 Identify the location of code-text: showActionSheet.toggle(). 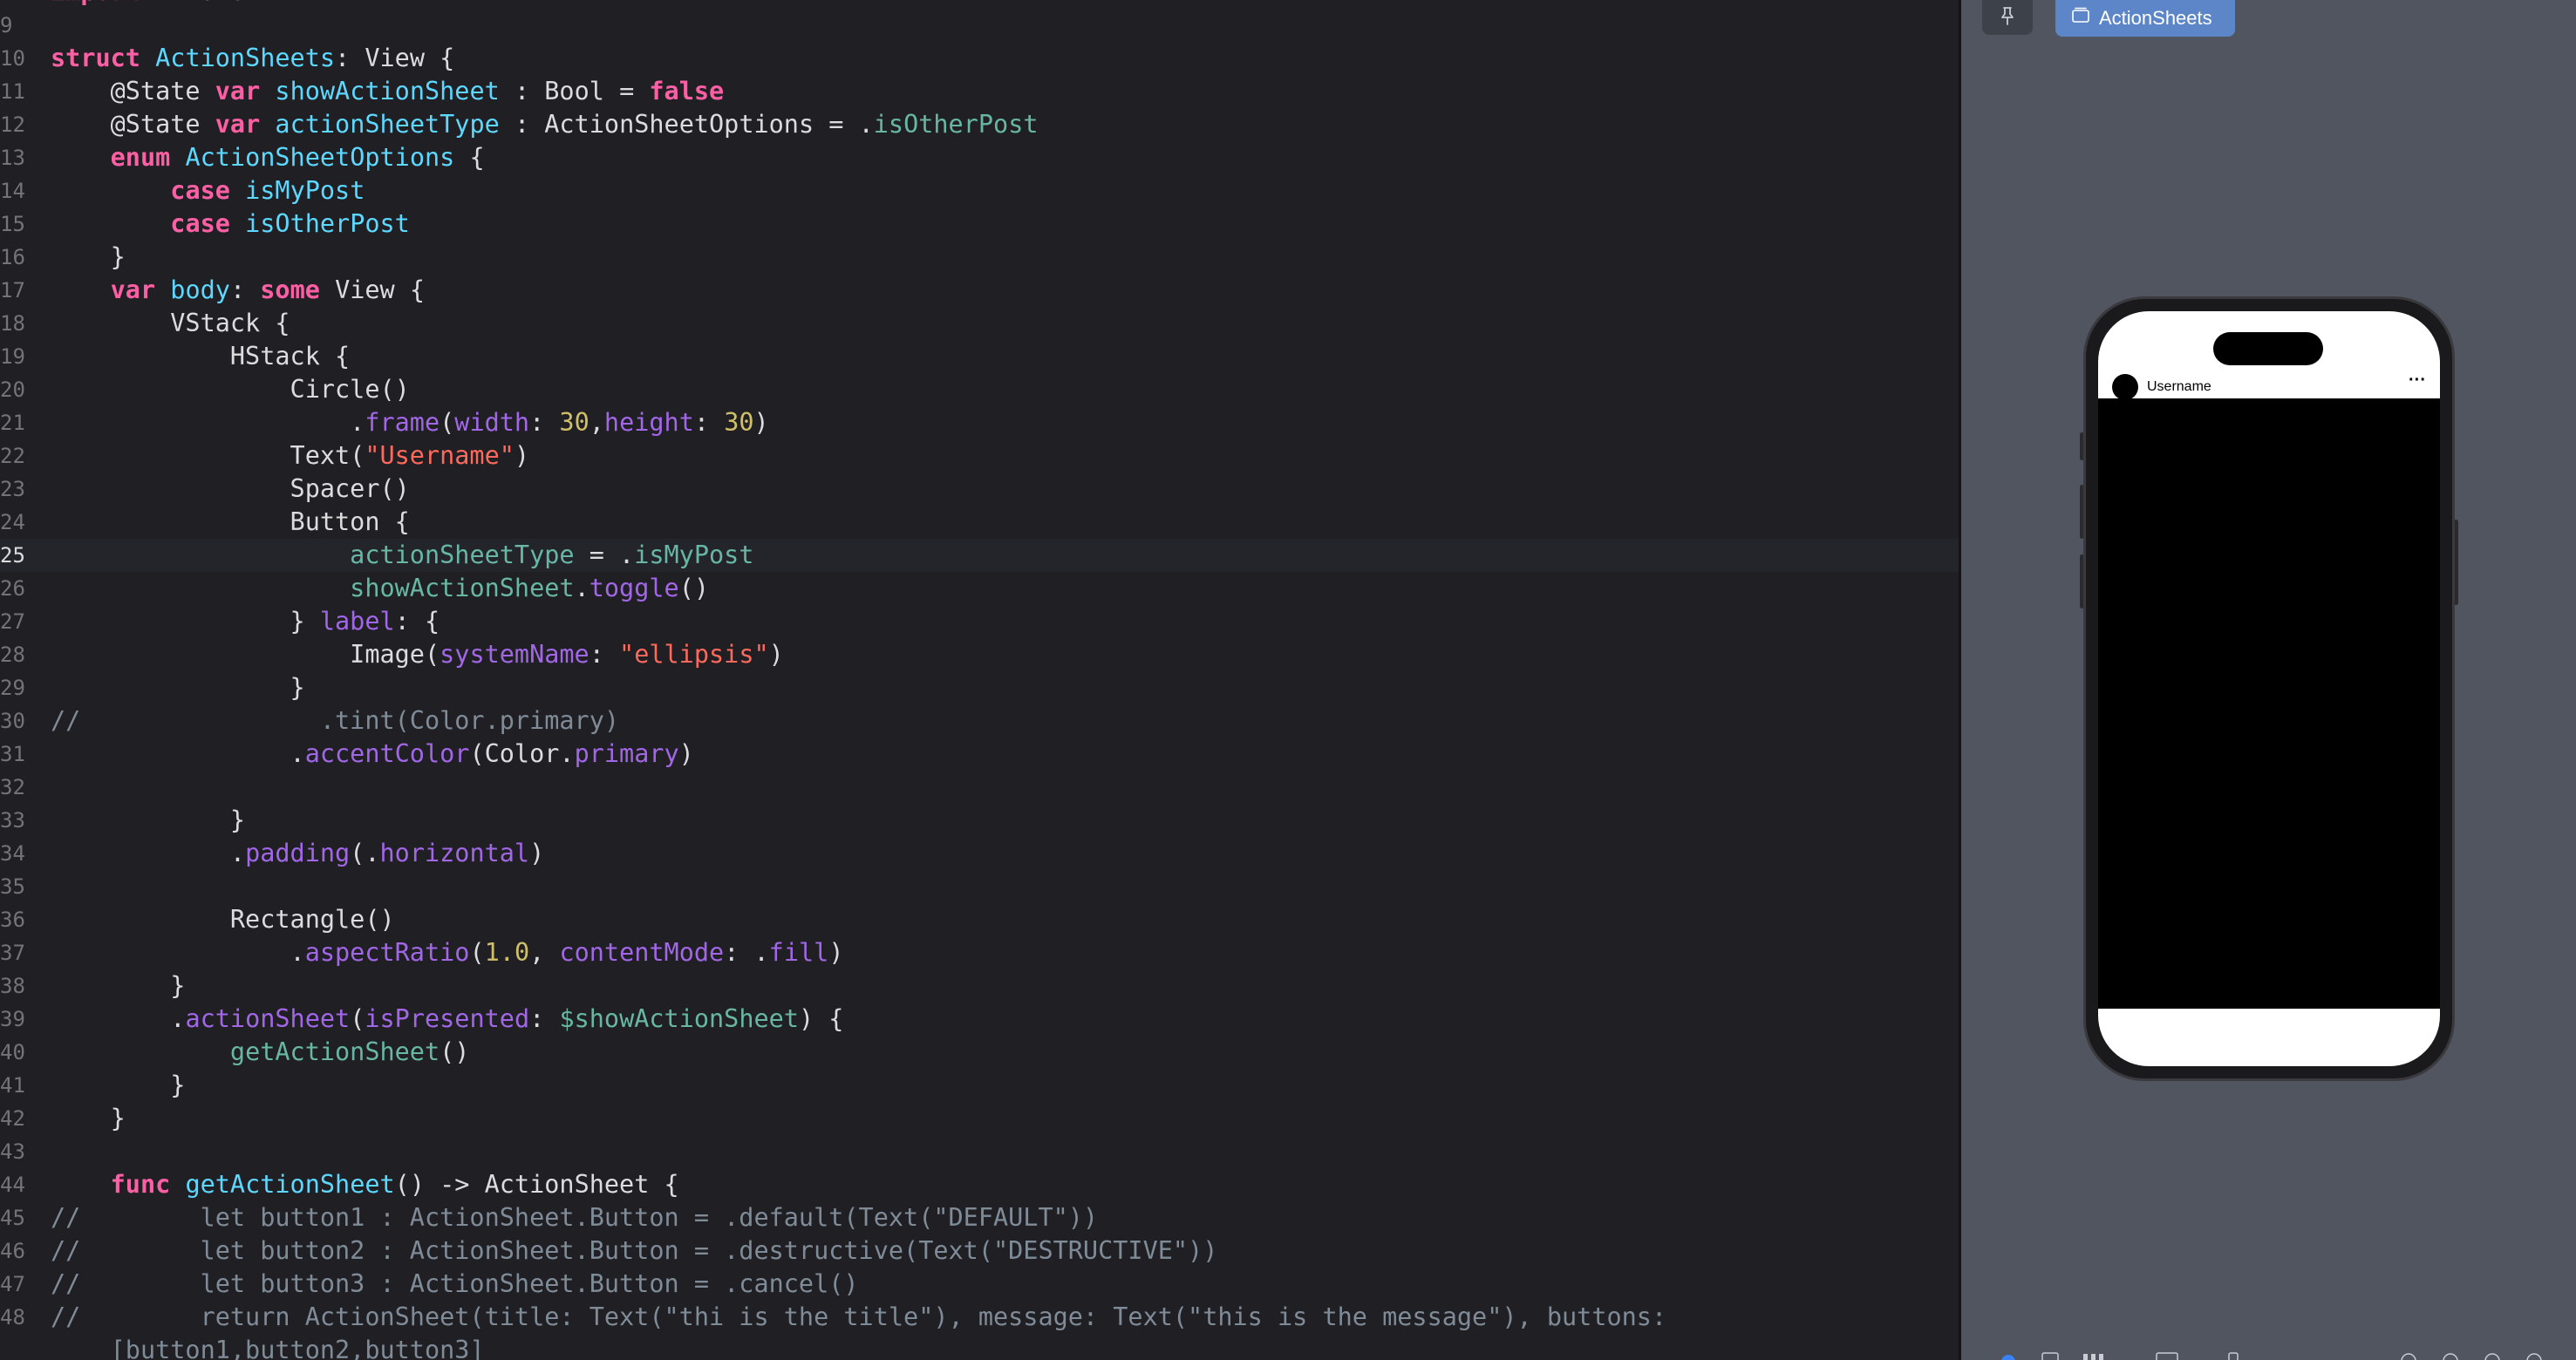
(380, 588).